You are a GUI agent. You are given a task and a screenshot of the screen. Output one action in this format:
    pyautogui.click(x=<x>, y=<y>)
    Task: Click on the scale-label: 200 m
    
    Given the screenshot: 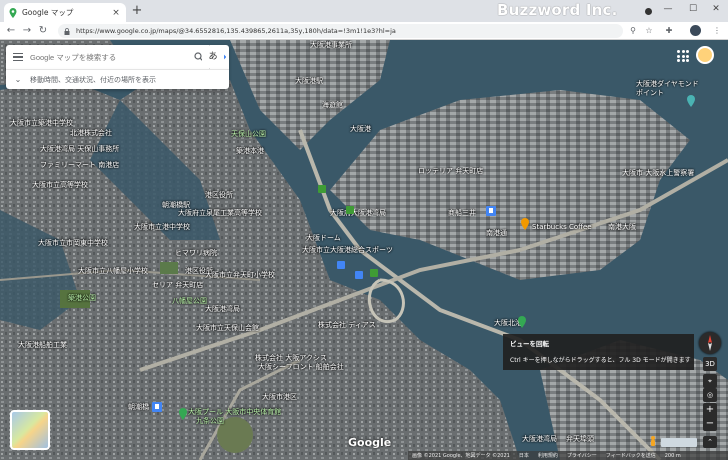 What is the action you would take?
    pyautogui.click(x=672, y=455)
    